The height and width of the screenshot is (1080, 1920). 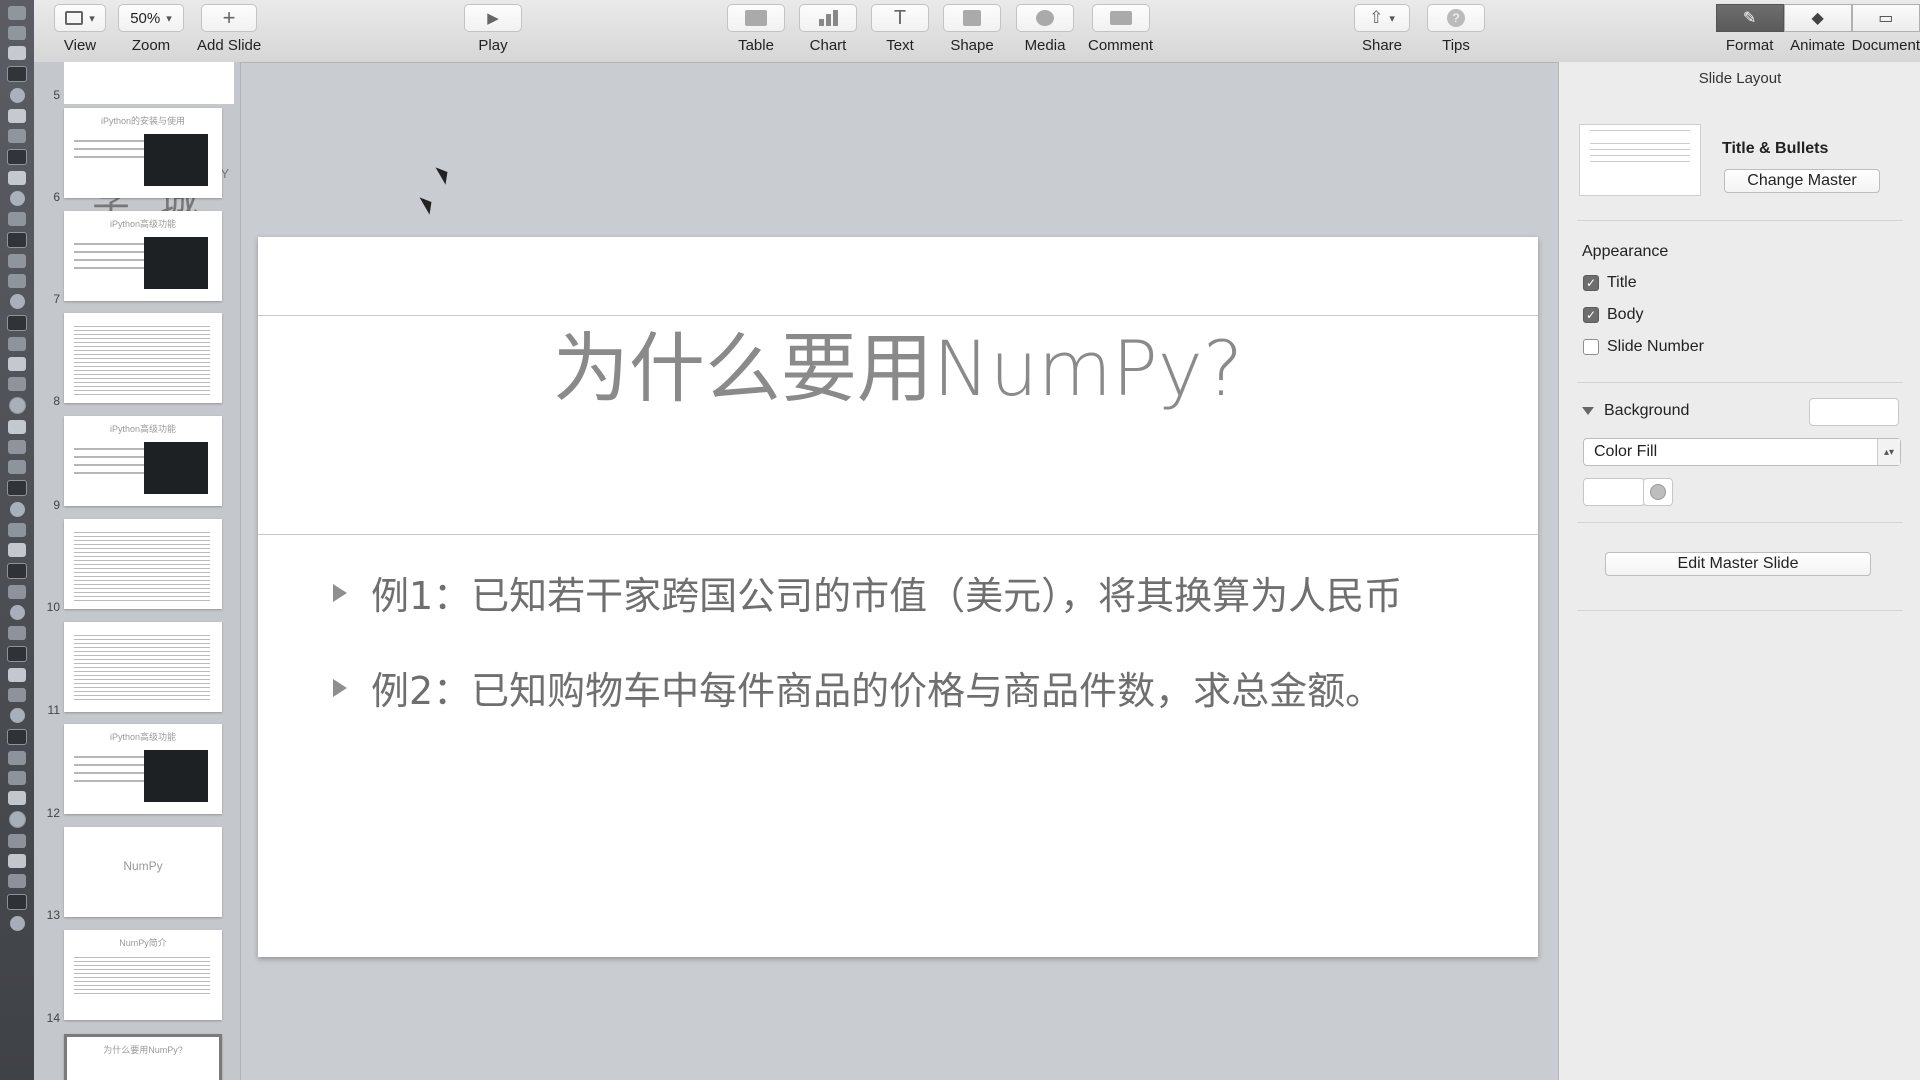 I want to click on shape-button, so click(x=972, y=18).